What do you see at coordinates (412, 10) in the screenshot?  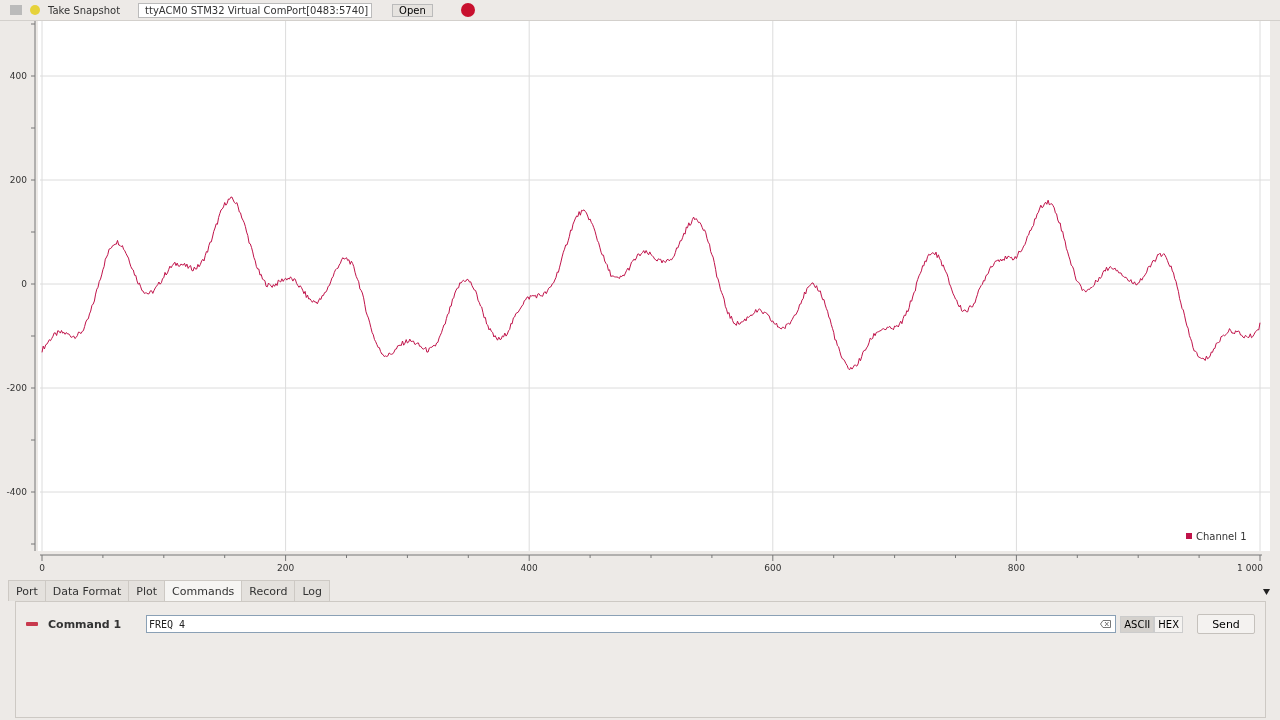 I see `open-button: Open` at bounding box center [412, 10].